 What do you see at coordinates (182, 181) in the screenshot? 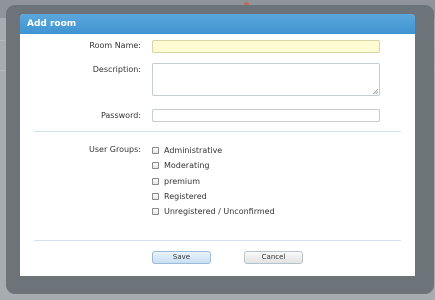
I see `checkbox-label: premium` at bounding box center [182, 181].